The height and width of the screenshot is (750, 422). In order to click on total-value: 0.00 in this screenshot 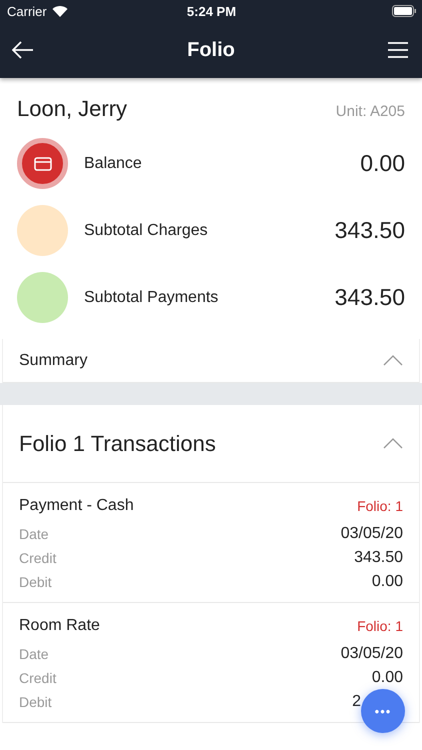, I will do `click(382, 163)`.